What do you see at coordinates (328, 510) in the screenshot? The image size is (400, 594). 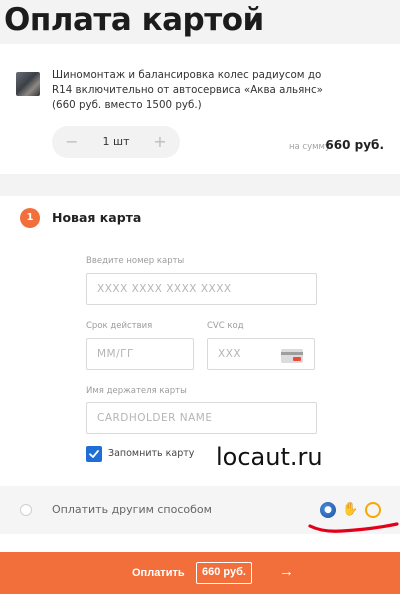 I see `webmoney-icon: ●` at bounding box center [328, 510].